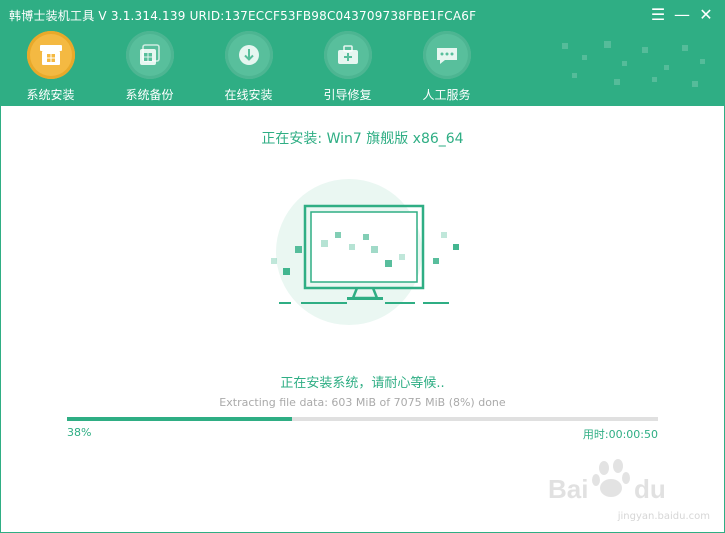  I want to click on svg-text: du, so click(650, 489).